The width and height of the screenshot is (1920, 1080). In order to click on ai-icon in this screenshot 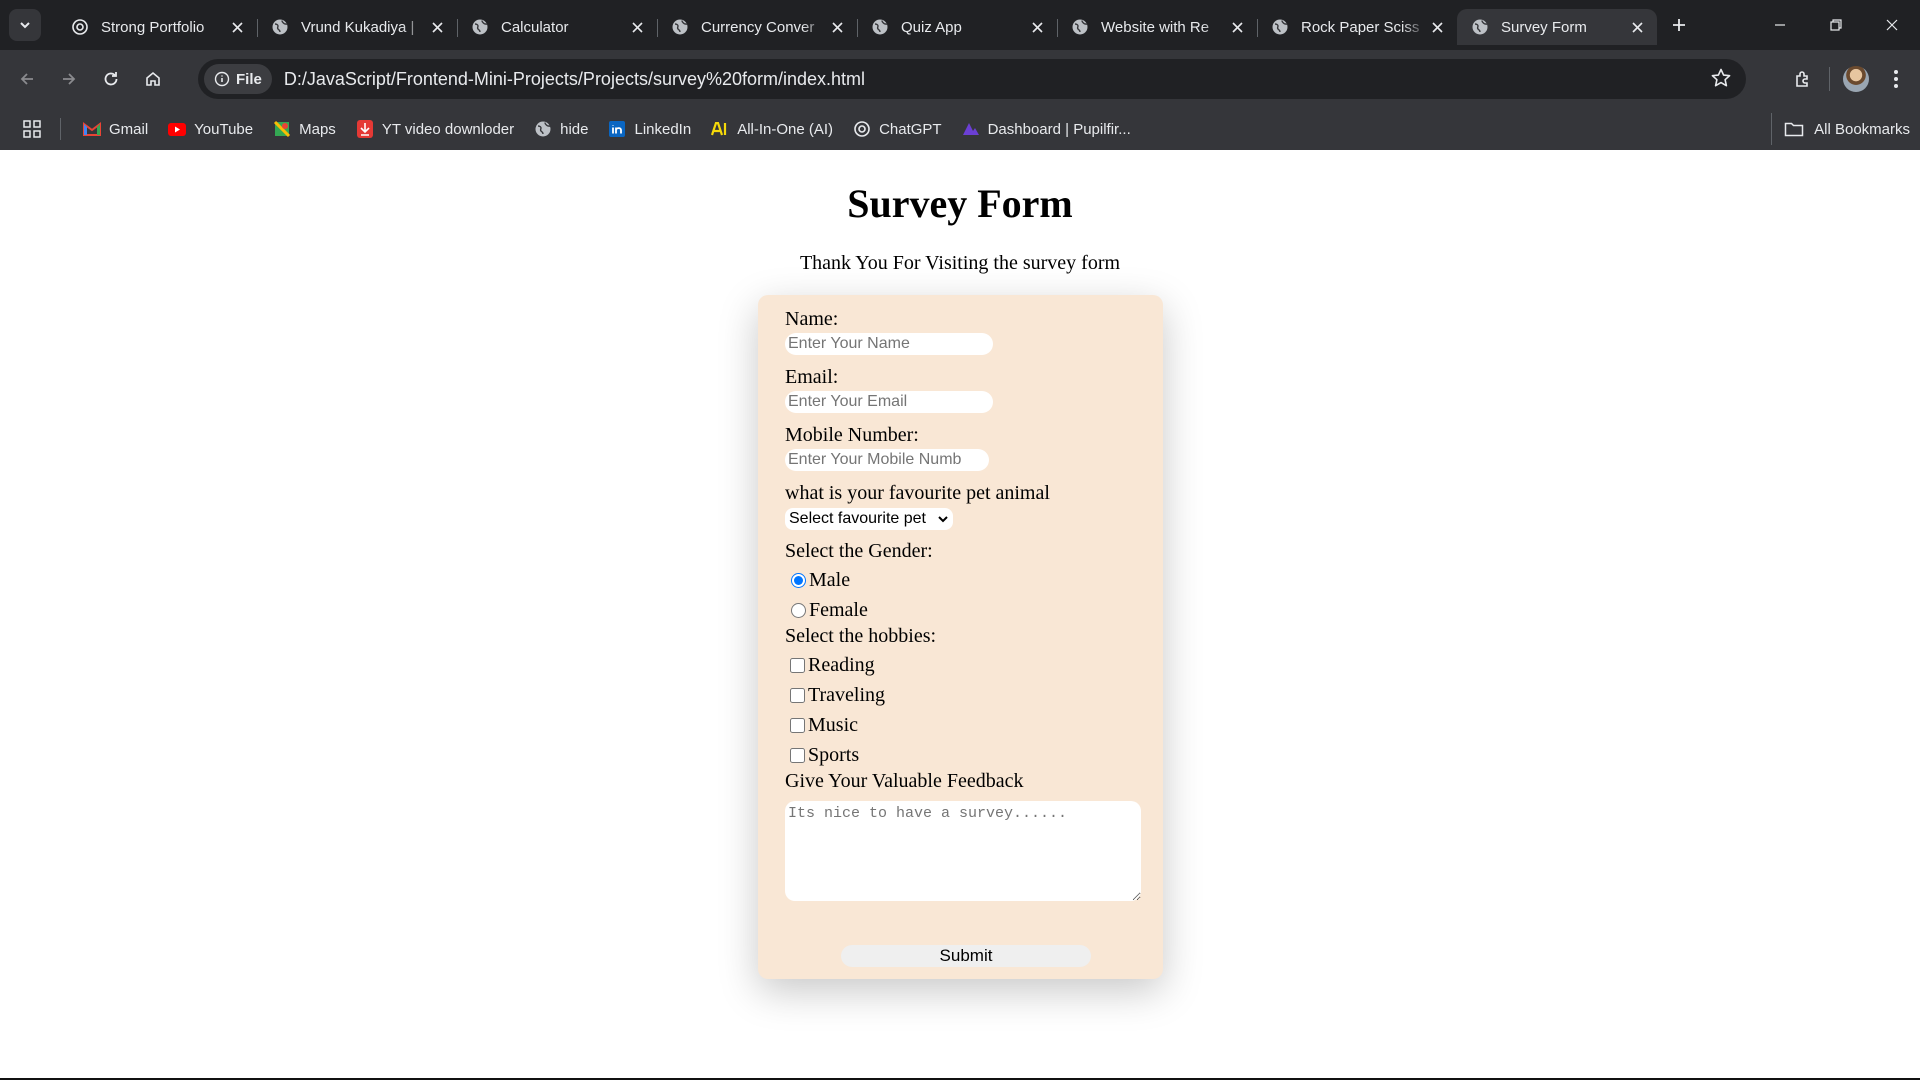, I will do `click(720, 129)`.